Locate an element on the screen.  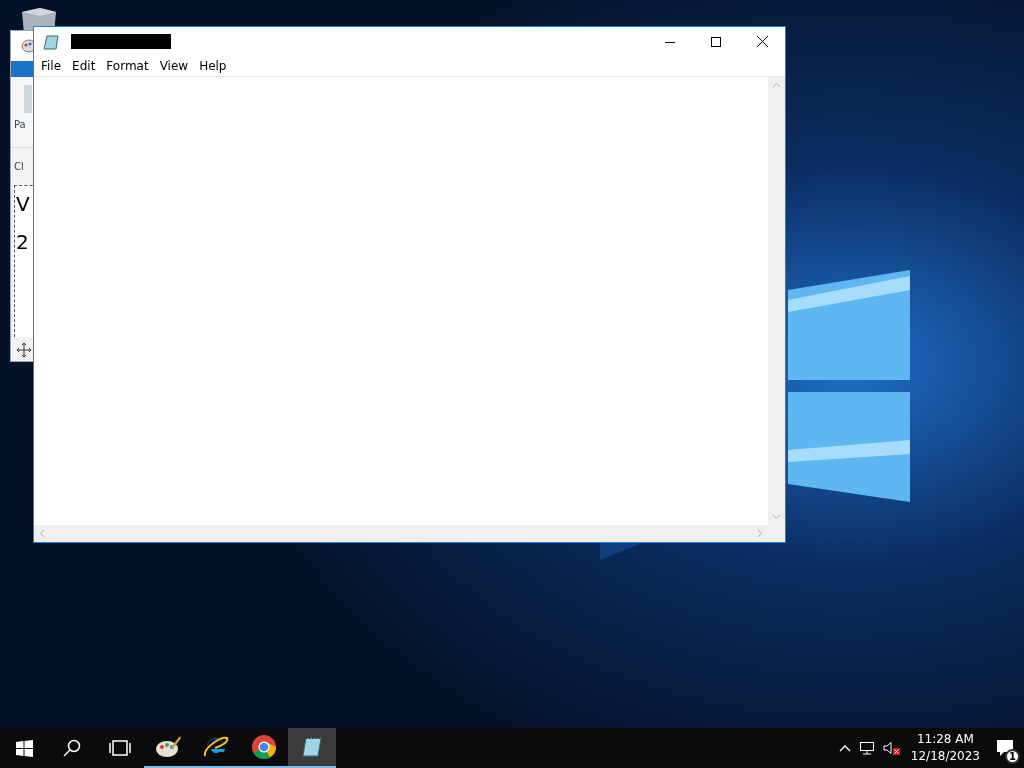
maximize-icon is located at coordinates (716, 41).